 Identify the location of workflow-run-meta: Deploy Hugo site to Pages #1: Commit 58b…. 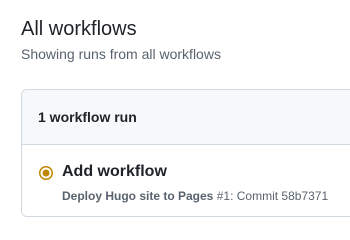
(195, 196).